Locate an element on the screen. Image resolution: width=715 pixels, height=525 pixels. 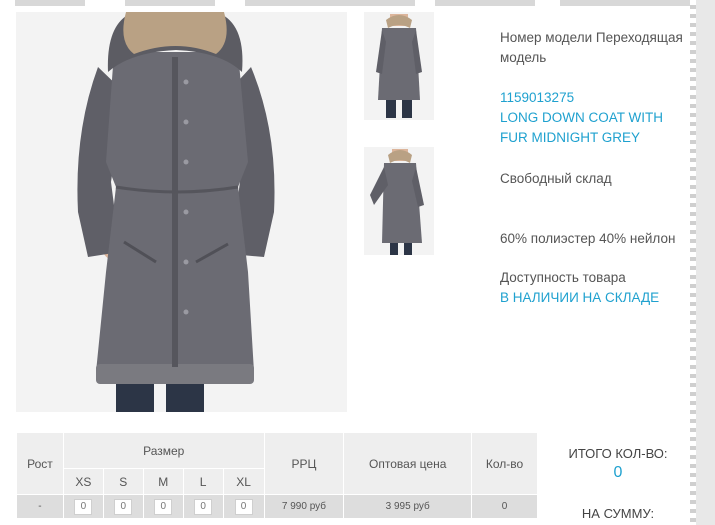
size-s-header: S is located at coordinates (123, 481).